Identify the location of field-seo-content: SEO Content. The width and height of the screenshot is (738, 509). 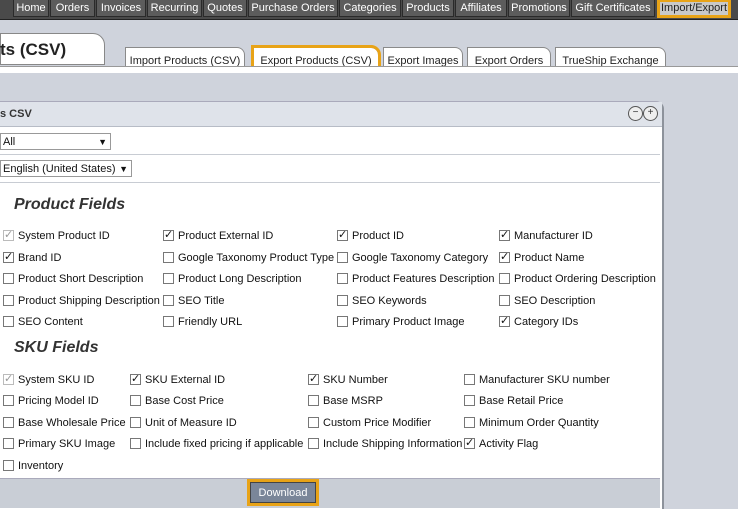
(43, 322).